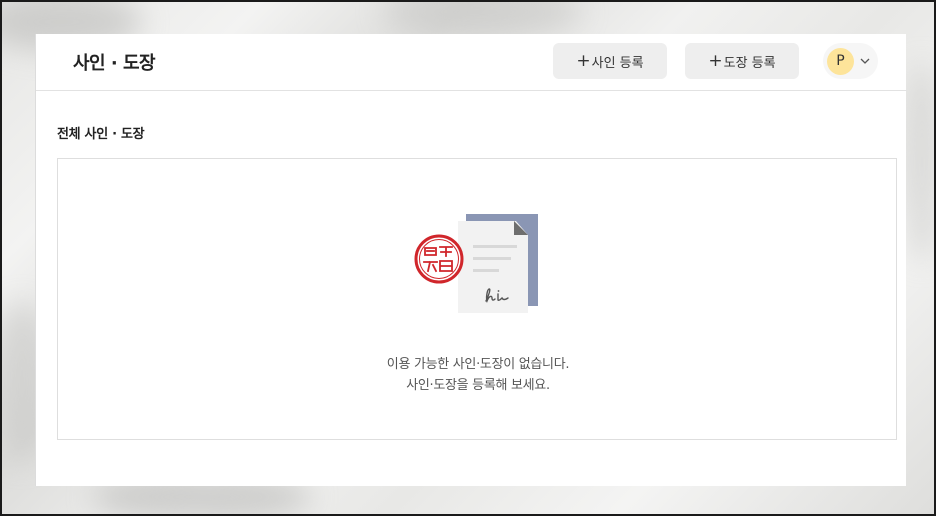  Describe the element at coordinates (749, 63) in the screenshot. I see `add-stamp-label: 도장 등록` at that location.